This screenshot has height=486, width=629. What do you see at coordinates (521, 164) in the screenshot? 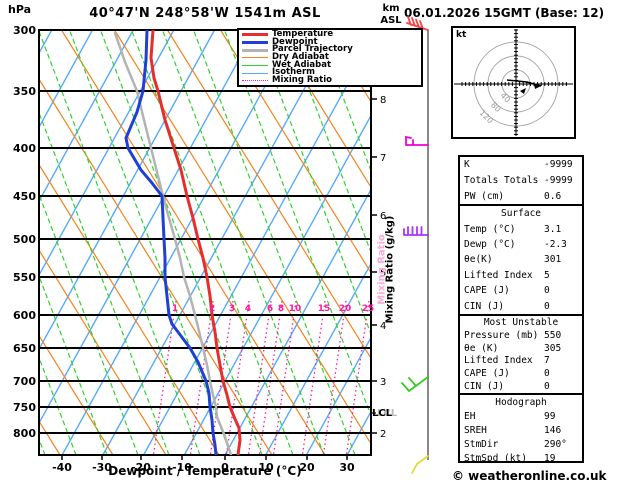
I see `stats-row: K -9999` at bounding box center [521, 164].